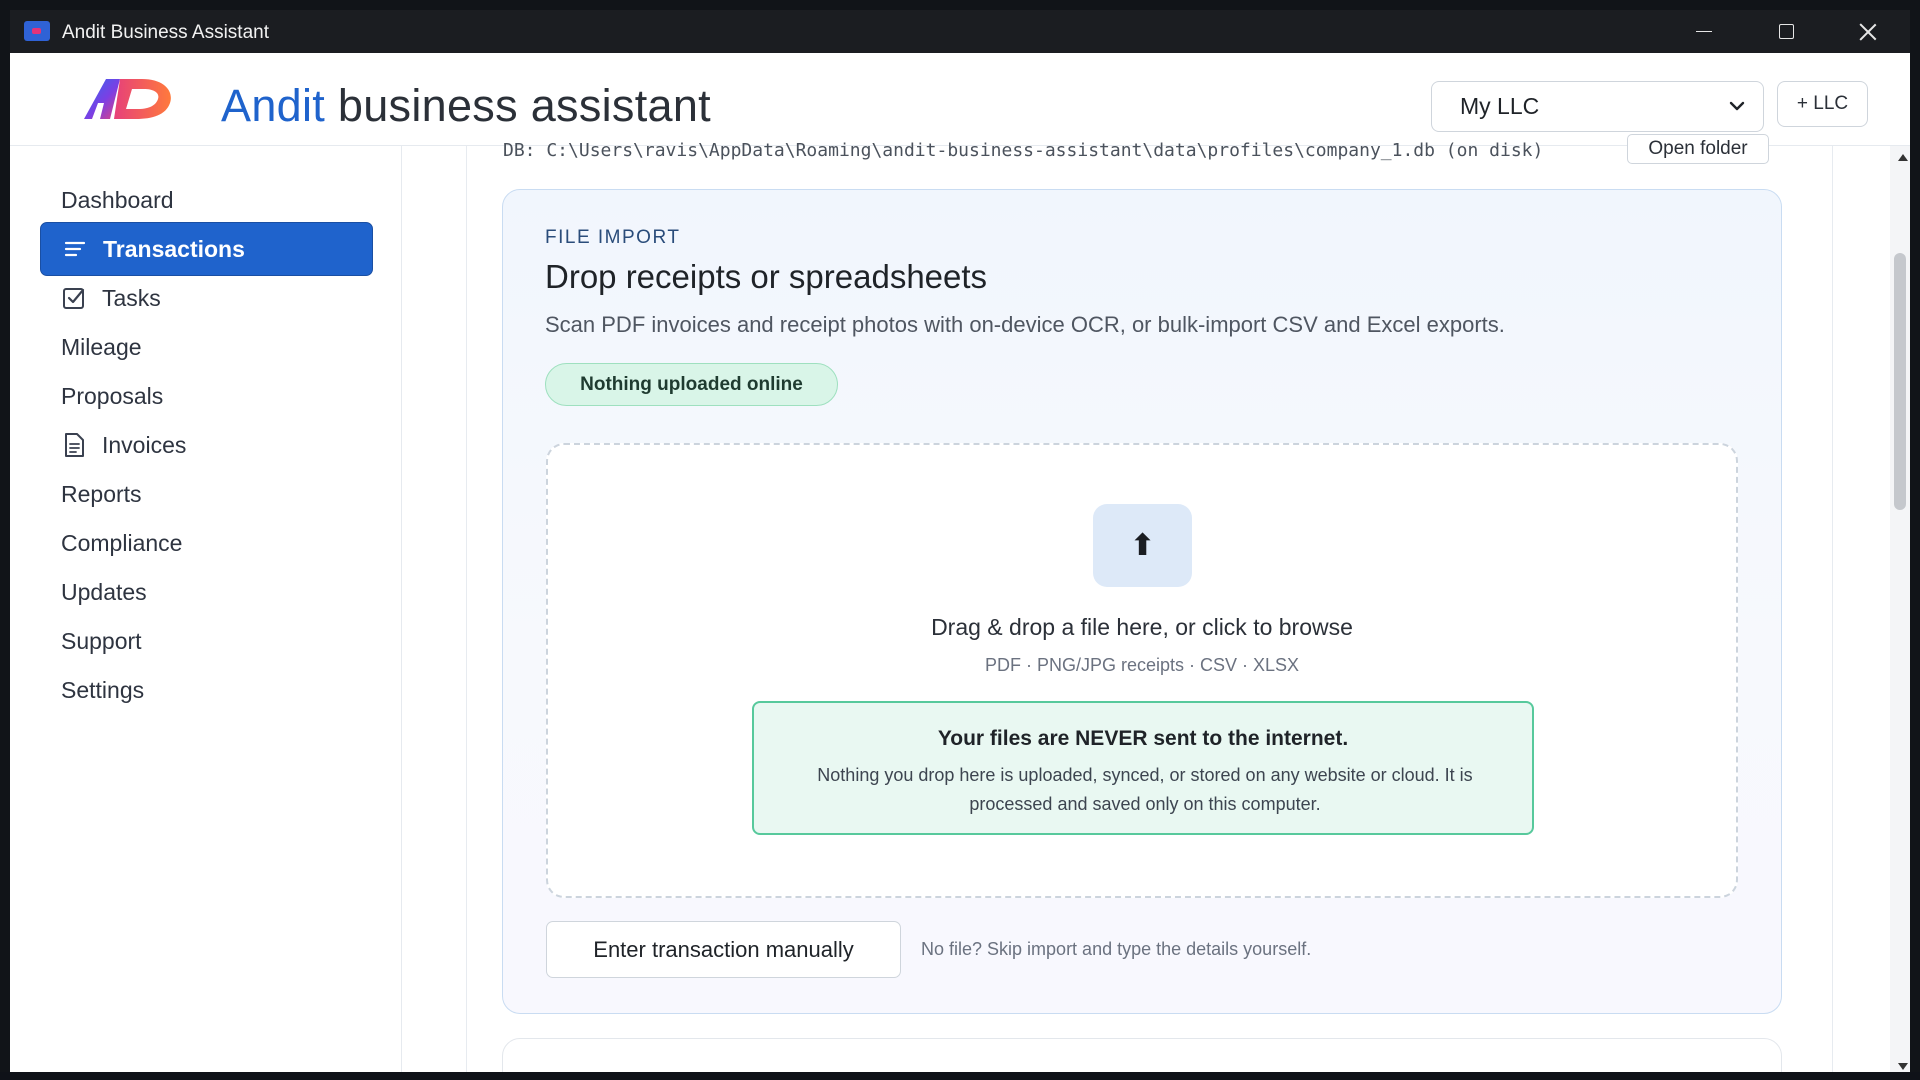 The width and height of the screenshot is (1920, 1080). Describe the element at coordinates (206, 592) in the screenshot. I see `sidebar-item-updates: Updates` at that location.